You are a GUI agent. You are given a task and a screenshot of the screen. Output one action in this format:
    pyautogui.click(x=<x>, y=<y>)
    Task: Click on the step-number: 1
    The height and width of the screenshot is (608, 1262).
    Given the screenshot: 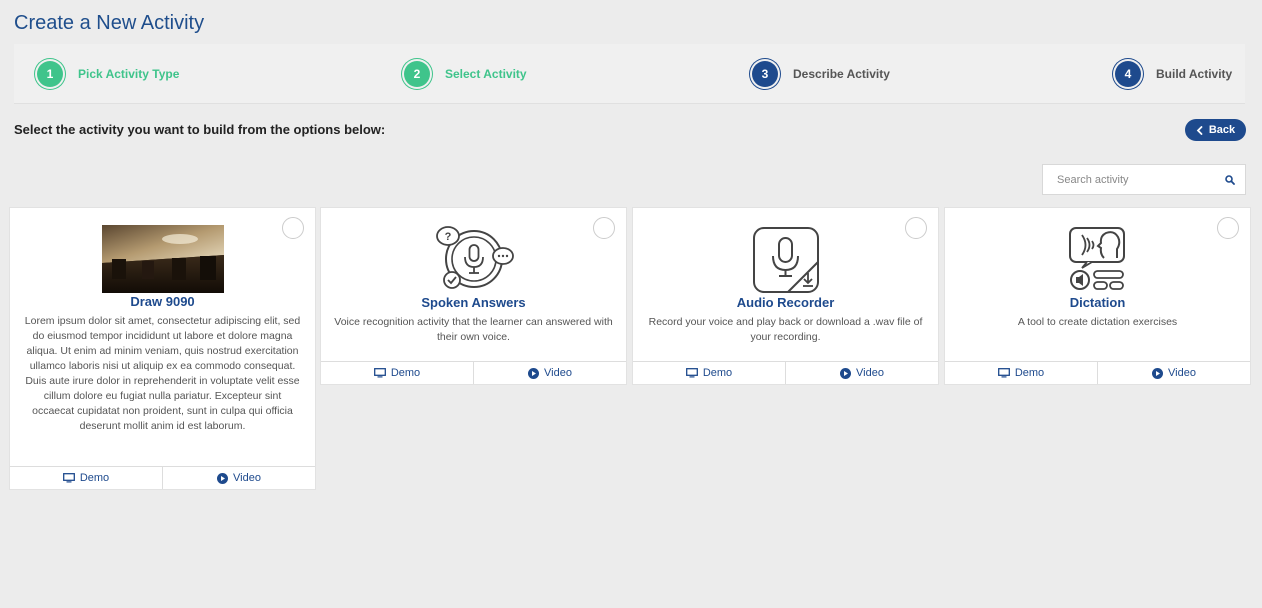 What is the action you would take?
    pyautogui.click(x=50, y=74)
    